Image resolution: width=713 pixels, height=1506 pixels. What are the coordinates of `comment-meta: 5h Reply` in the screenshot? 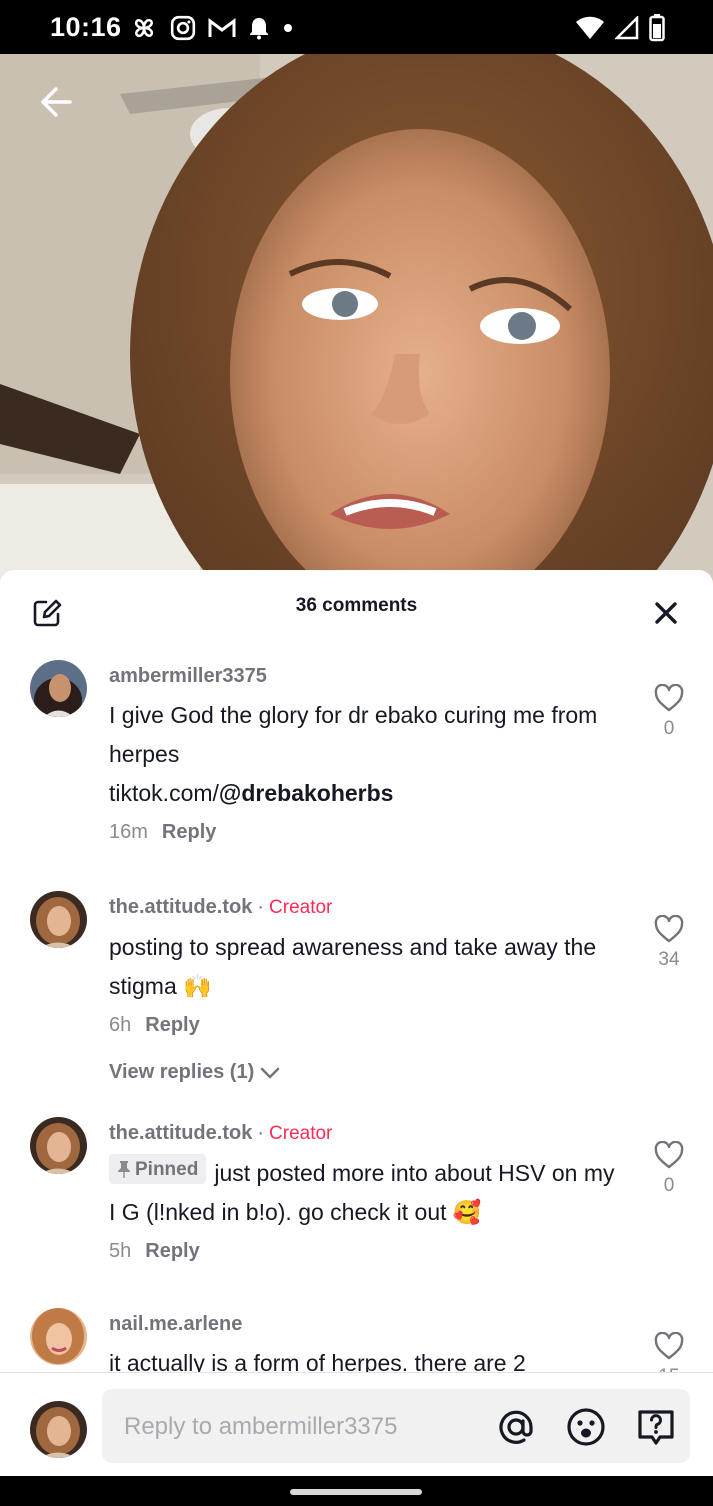 It's located at (364, 1251).